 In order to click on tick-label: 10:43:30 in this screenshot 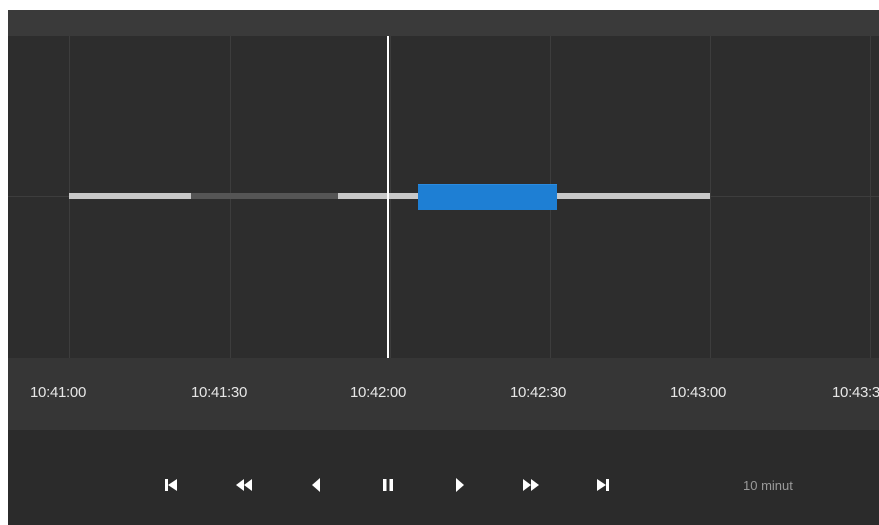, I will do `click(855, 392)`.